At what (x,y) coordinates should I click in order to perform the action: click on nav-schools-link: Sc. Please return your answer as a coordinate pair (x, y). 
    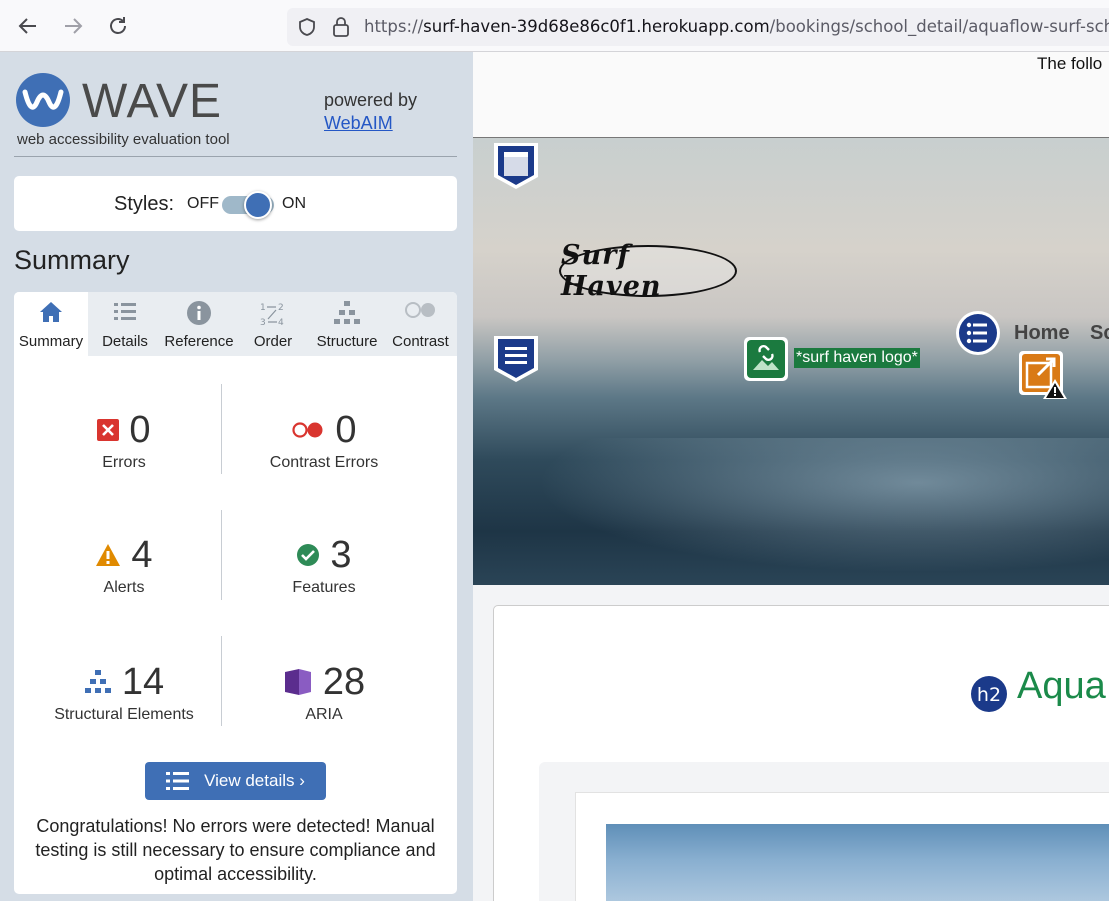
    Looking at the image, I should click on (1099, 333).